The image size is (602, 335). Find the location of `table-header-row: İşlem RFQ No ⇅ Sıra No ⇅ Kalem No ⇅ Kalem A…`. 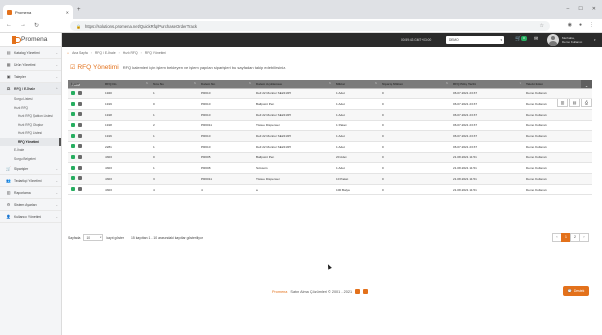

table-header-row: İşlem RFQ No ⇅ Sıra No ⇅ Kalem No ⇅ Kalem A… is located at coordinates (330, 84).